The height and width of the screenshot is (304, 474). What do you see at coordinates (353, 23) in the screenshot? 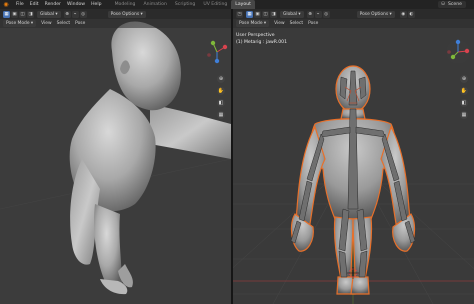
I see `viewport-right-menubar: Pose Mode ▾ View Select Pose` at bounding box center [353, 23].